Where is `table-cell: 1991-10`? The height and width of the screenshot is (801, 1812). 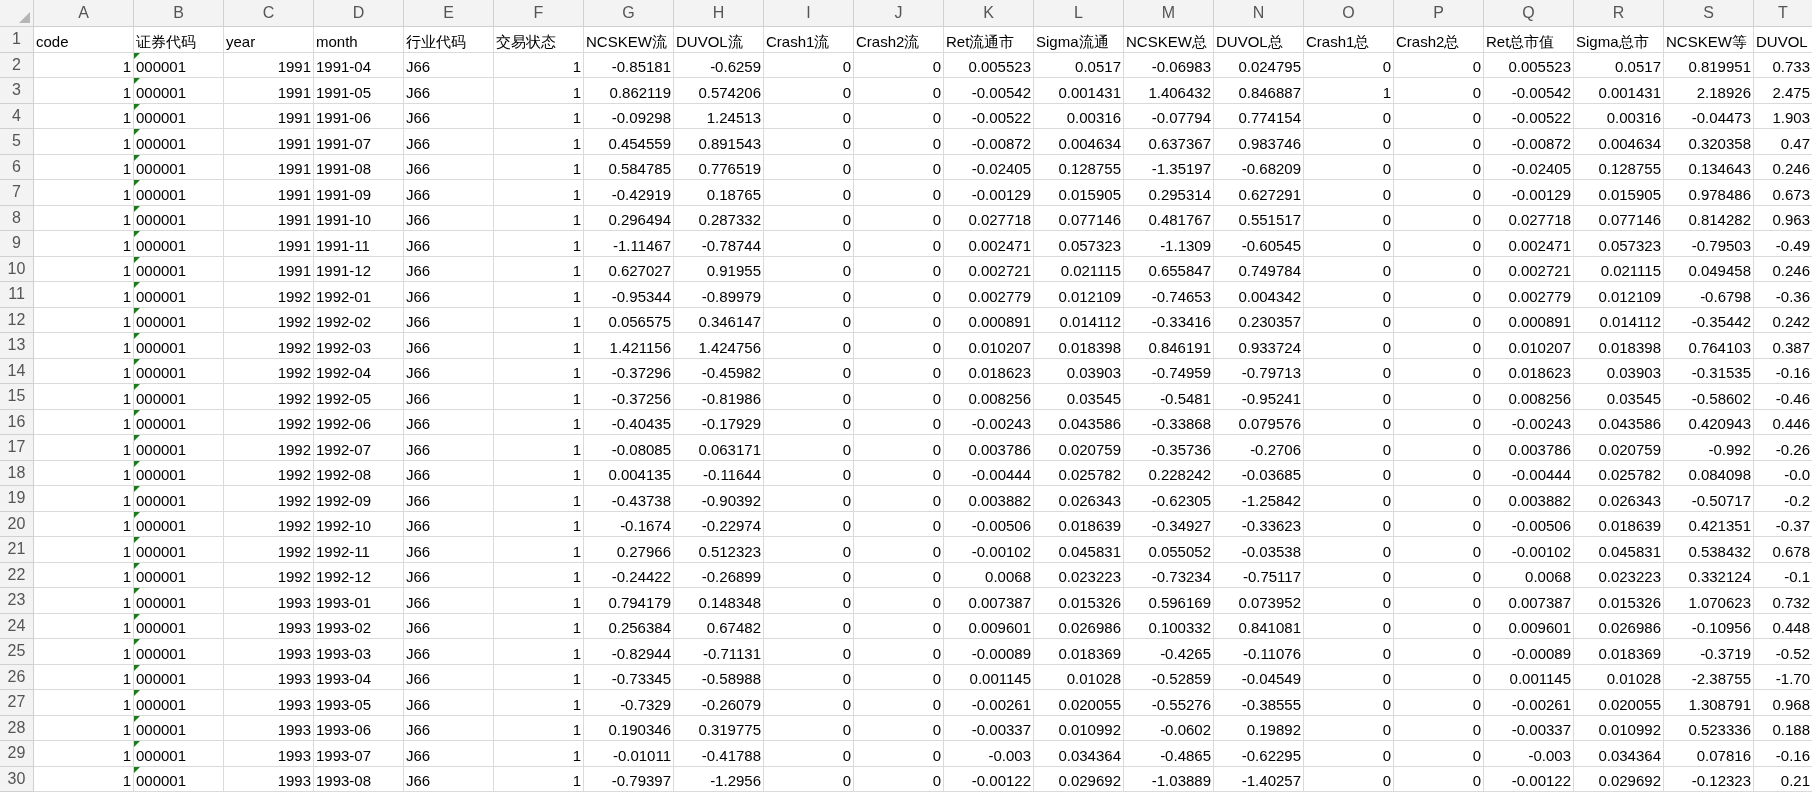 table-cell: 1991-10 is located at coordinates (359, 218).